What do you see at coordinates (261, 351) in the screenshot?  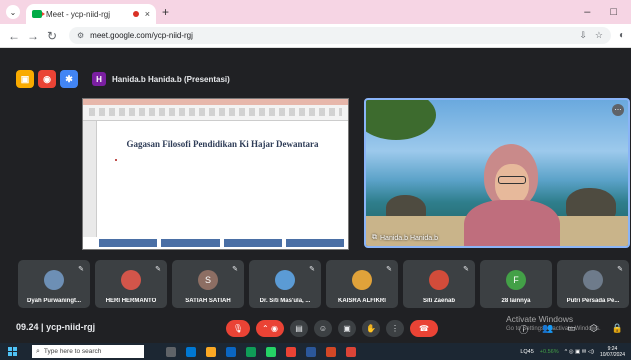 I see `taskbar-apps` at bounding box center [261, 351].